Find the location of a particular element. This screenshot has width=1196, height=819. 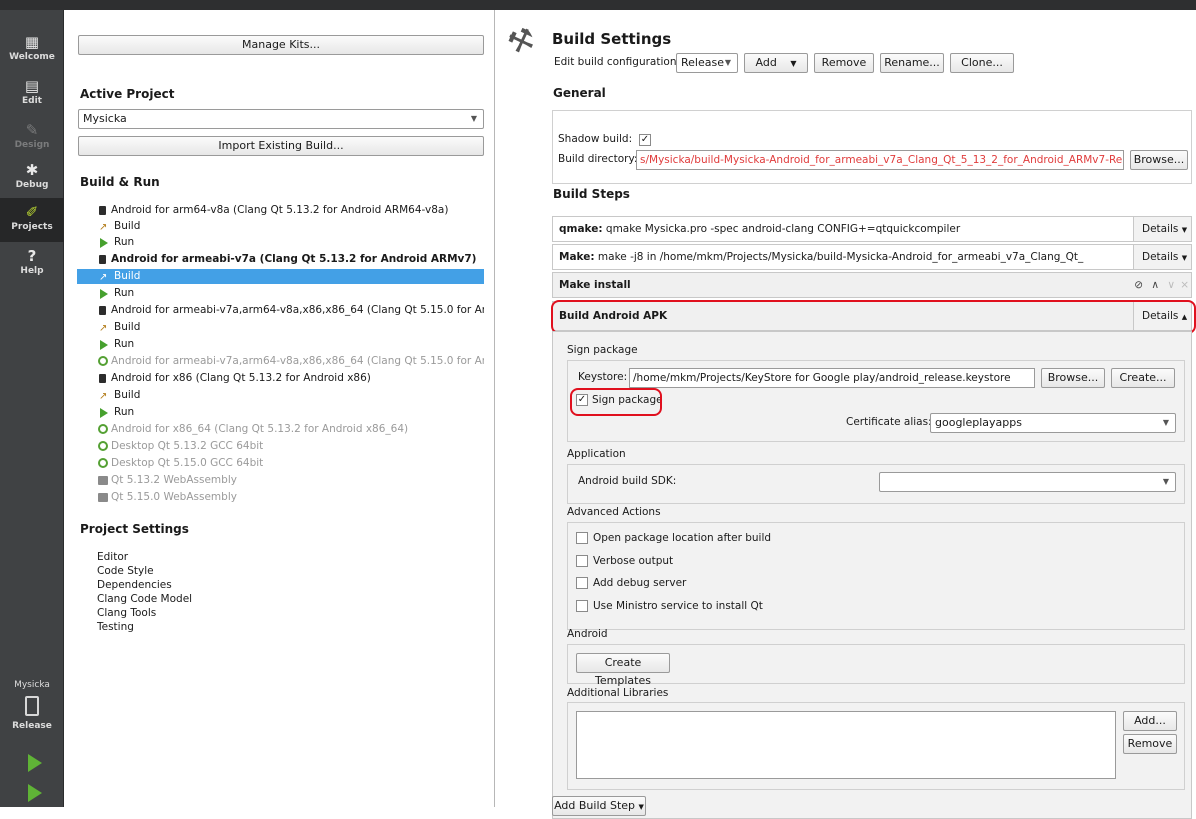

settings-clang-code-model: Clang Code Model is located at coordinates (144, 599).